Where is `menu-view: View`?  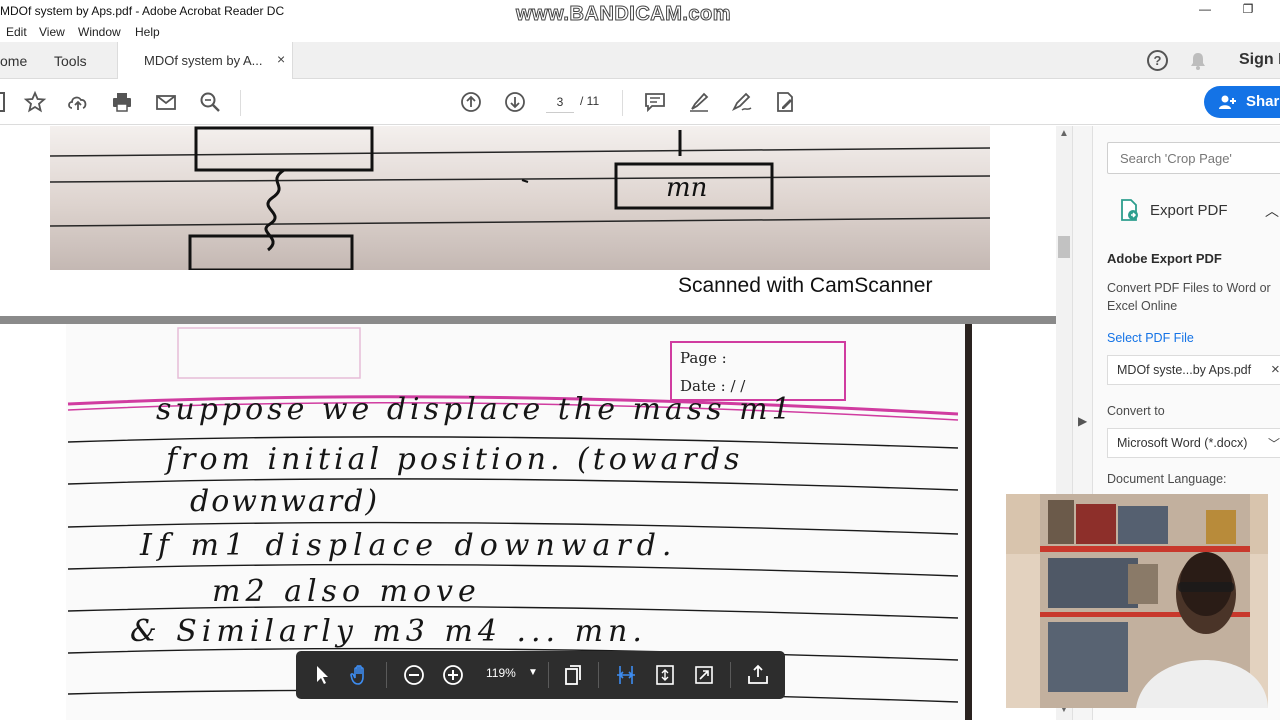 menu-view: View is located at coordinates (52, 32).